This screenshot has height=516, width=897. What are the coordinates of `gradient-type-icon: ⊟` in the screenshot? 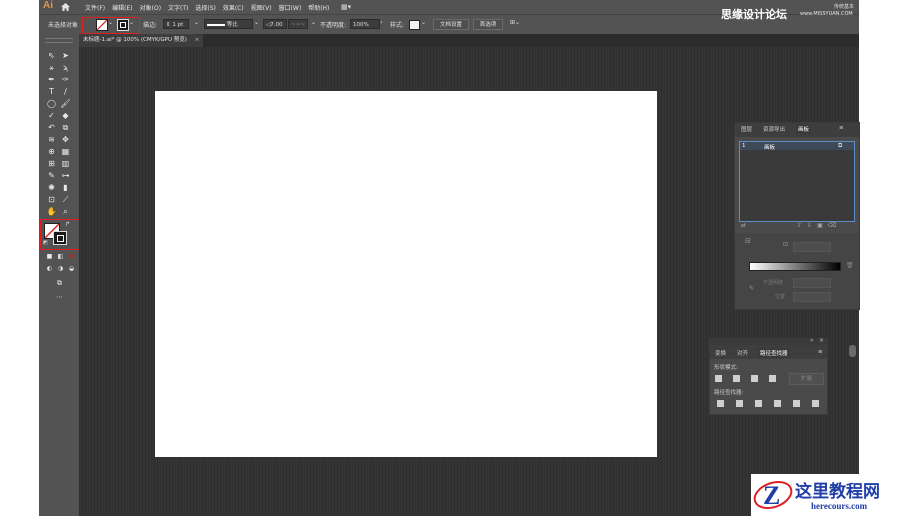 It's located at (748, 241).